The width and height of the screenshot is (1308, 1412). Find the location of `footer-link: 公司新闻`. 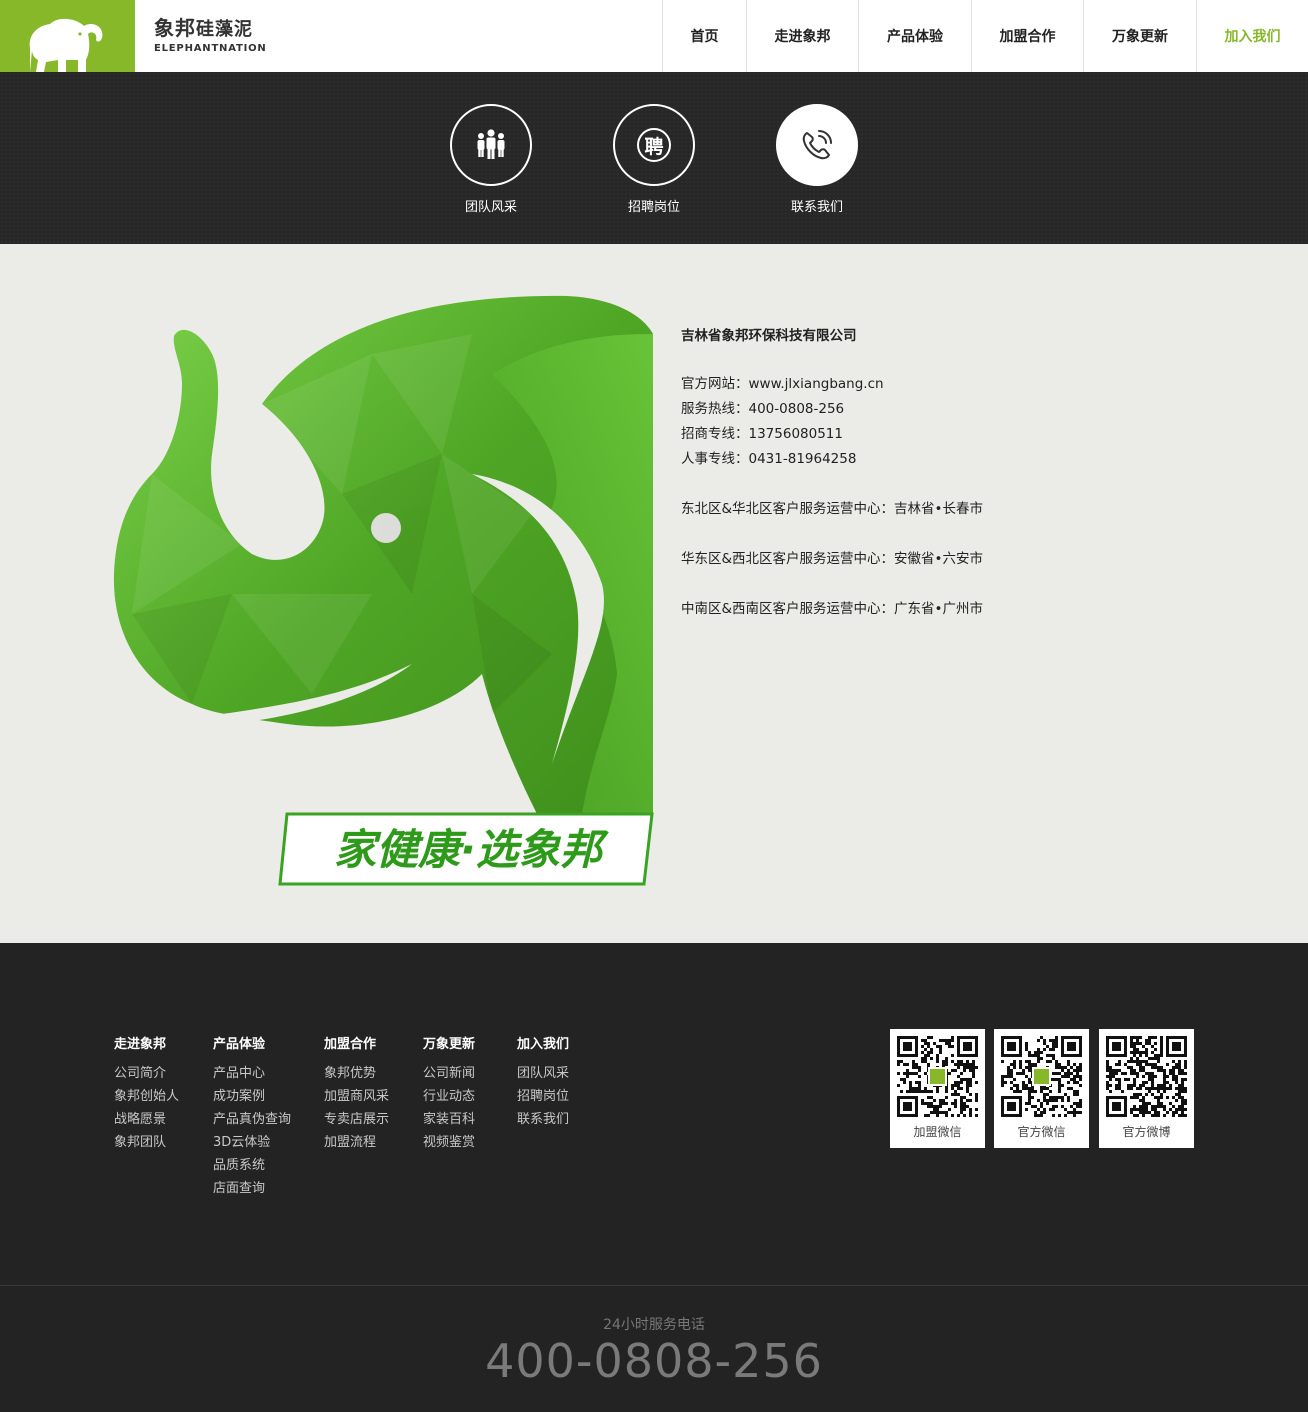

footer-link: 公司新闻 is located at coordinates (449, 1073).